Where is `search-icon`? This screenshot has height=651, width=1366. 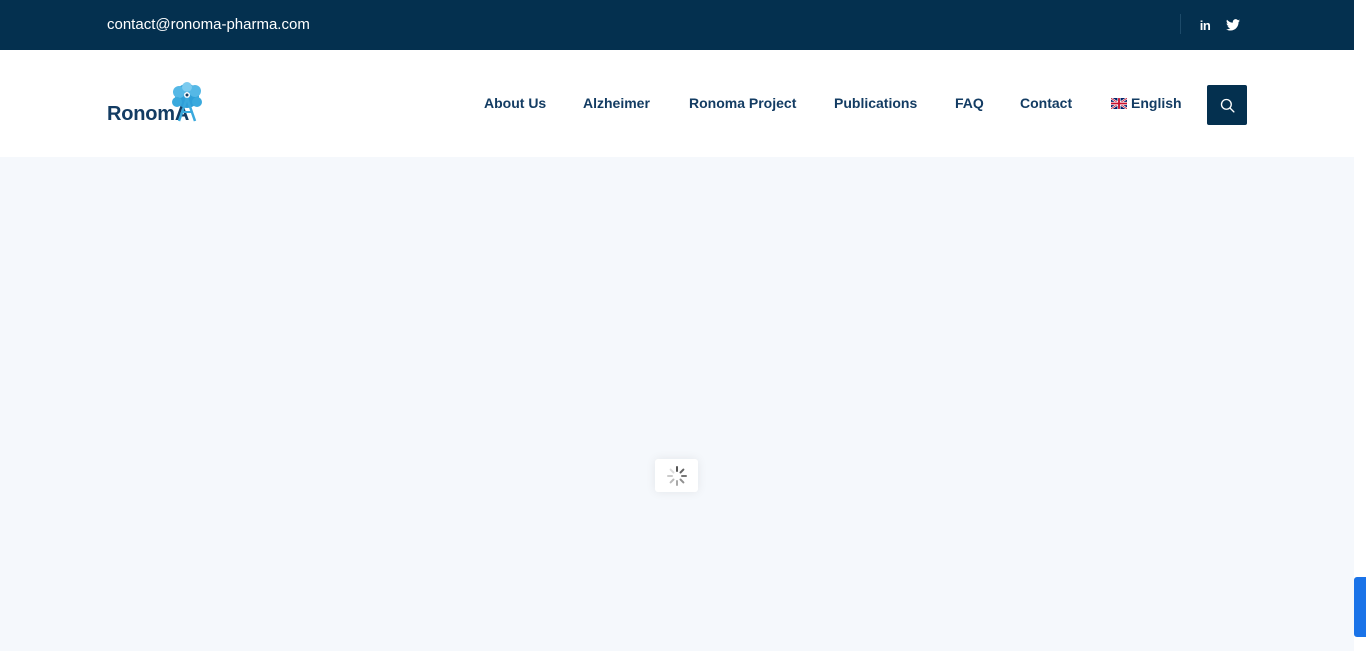 search-icon is located at coordinates (1227, 105).